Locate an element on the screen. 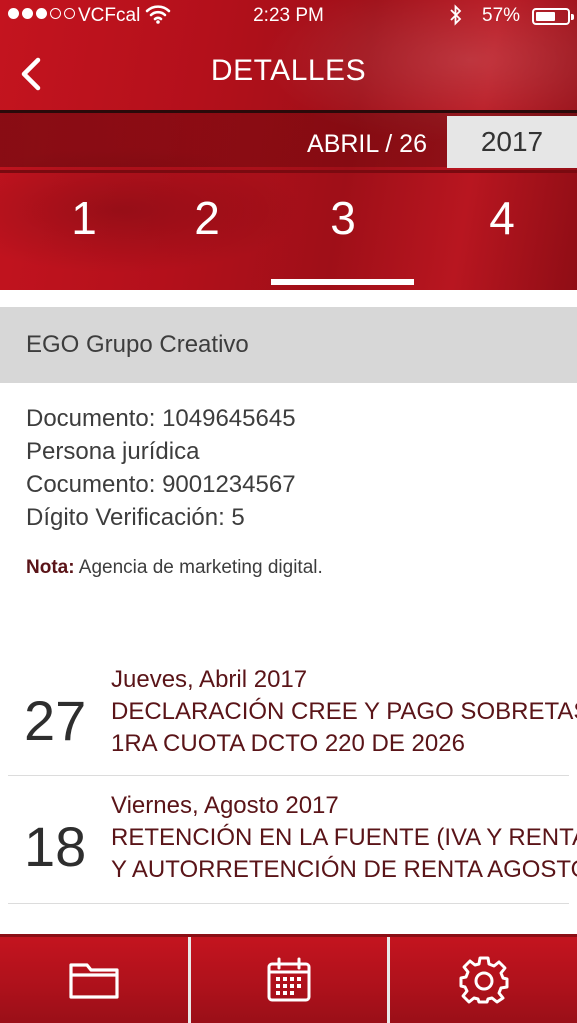 Image resolution: width=577 pixels, height=1023 pixels. month-day-label: ABRIL / 26 is located at coordinates (367, 144).